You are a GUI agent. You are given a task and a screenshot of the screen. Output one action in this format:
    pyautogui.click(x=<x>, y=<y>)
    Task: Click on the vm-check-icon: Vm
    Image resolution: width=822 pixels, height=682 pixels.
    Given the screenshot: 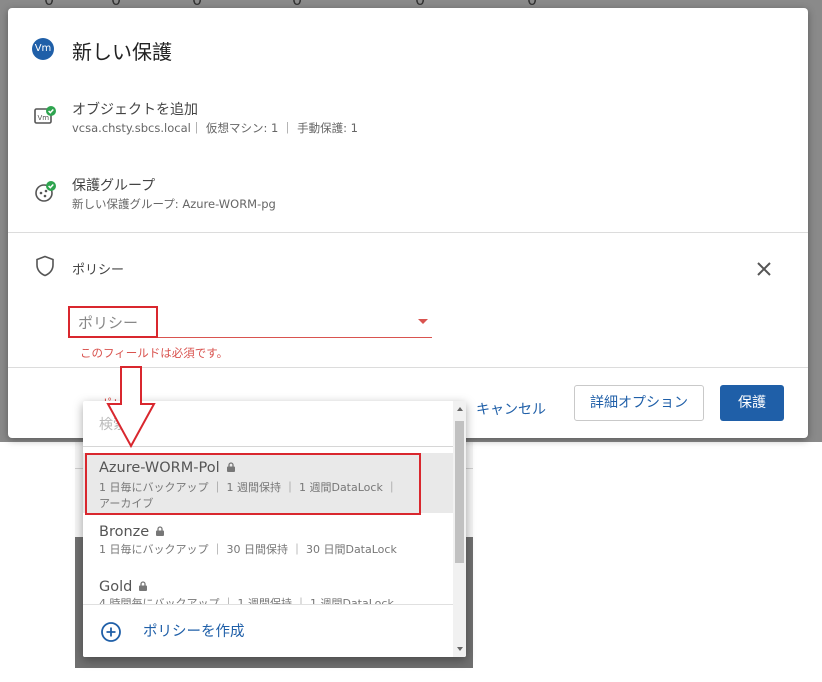 What is the action you would take?
    pyautogui.click(x=45, y=115)
    